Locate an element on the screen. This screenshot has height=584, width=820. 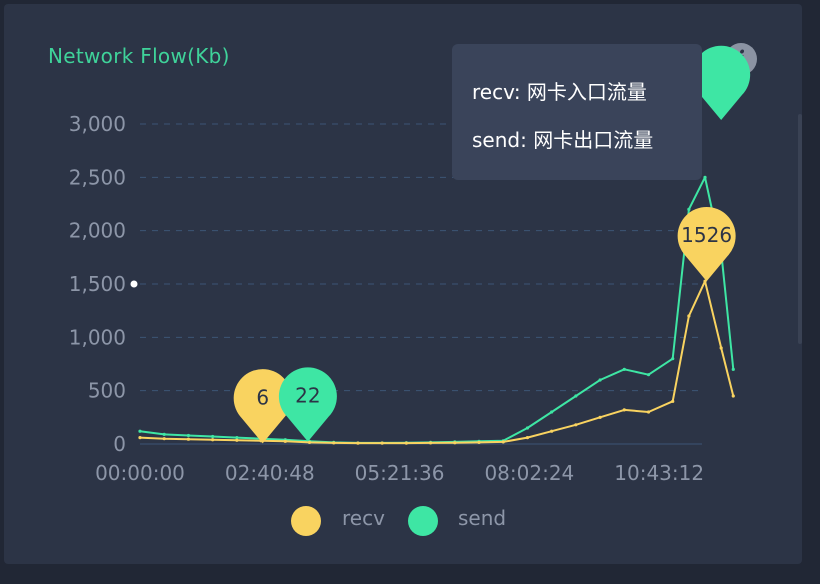
y-tick-label: 0 is located at coordinates (119, 444).